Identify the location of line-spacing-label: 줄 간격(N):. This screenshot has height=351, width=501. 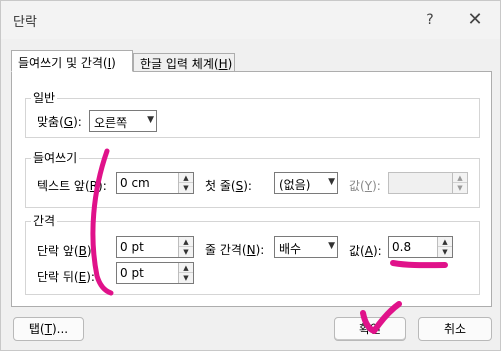
(235, 250).